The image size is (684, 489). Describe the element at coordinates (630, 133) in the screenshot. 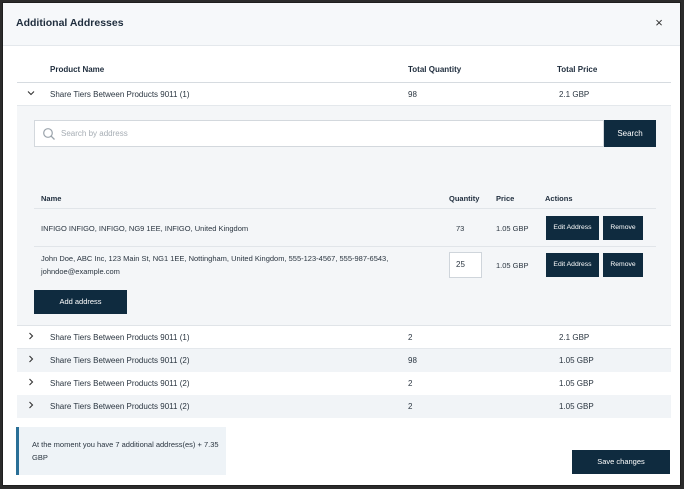

I see `search-button: Search` at that location.